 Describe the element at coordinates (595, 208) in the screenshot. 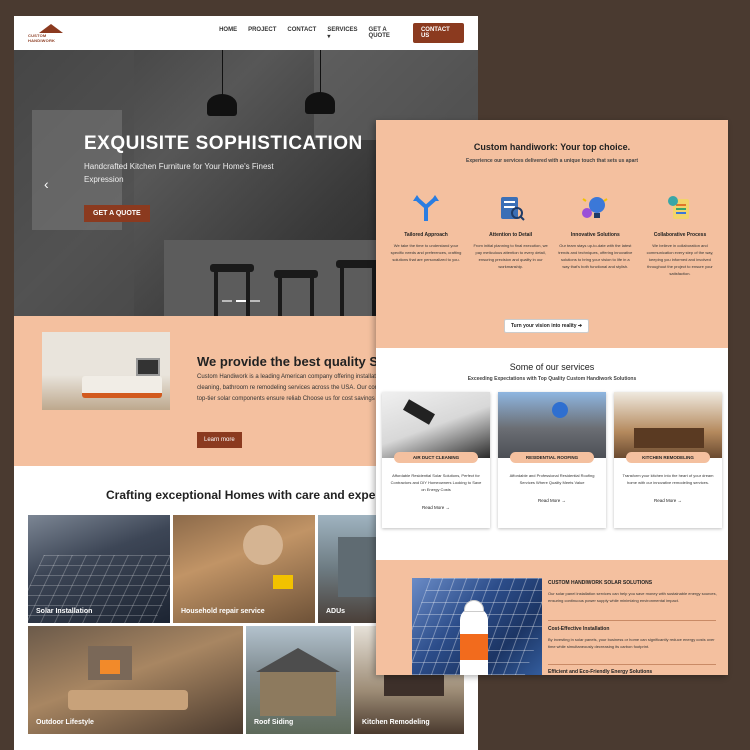

I see `lightbulb-gear-icon` at that location.